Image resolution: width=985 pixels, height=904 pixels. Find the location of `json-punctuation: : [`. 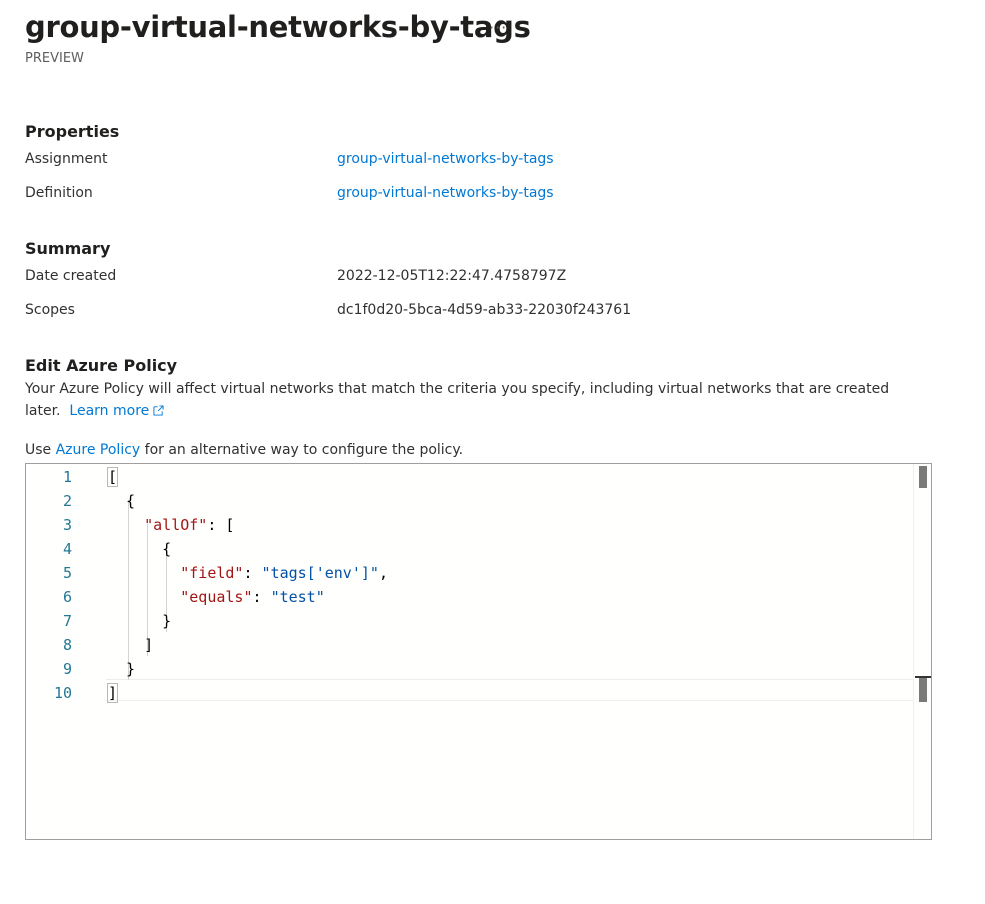

json-punctuation: : [ is located at coordinates (221, 525).